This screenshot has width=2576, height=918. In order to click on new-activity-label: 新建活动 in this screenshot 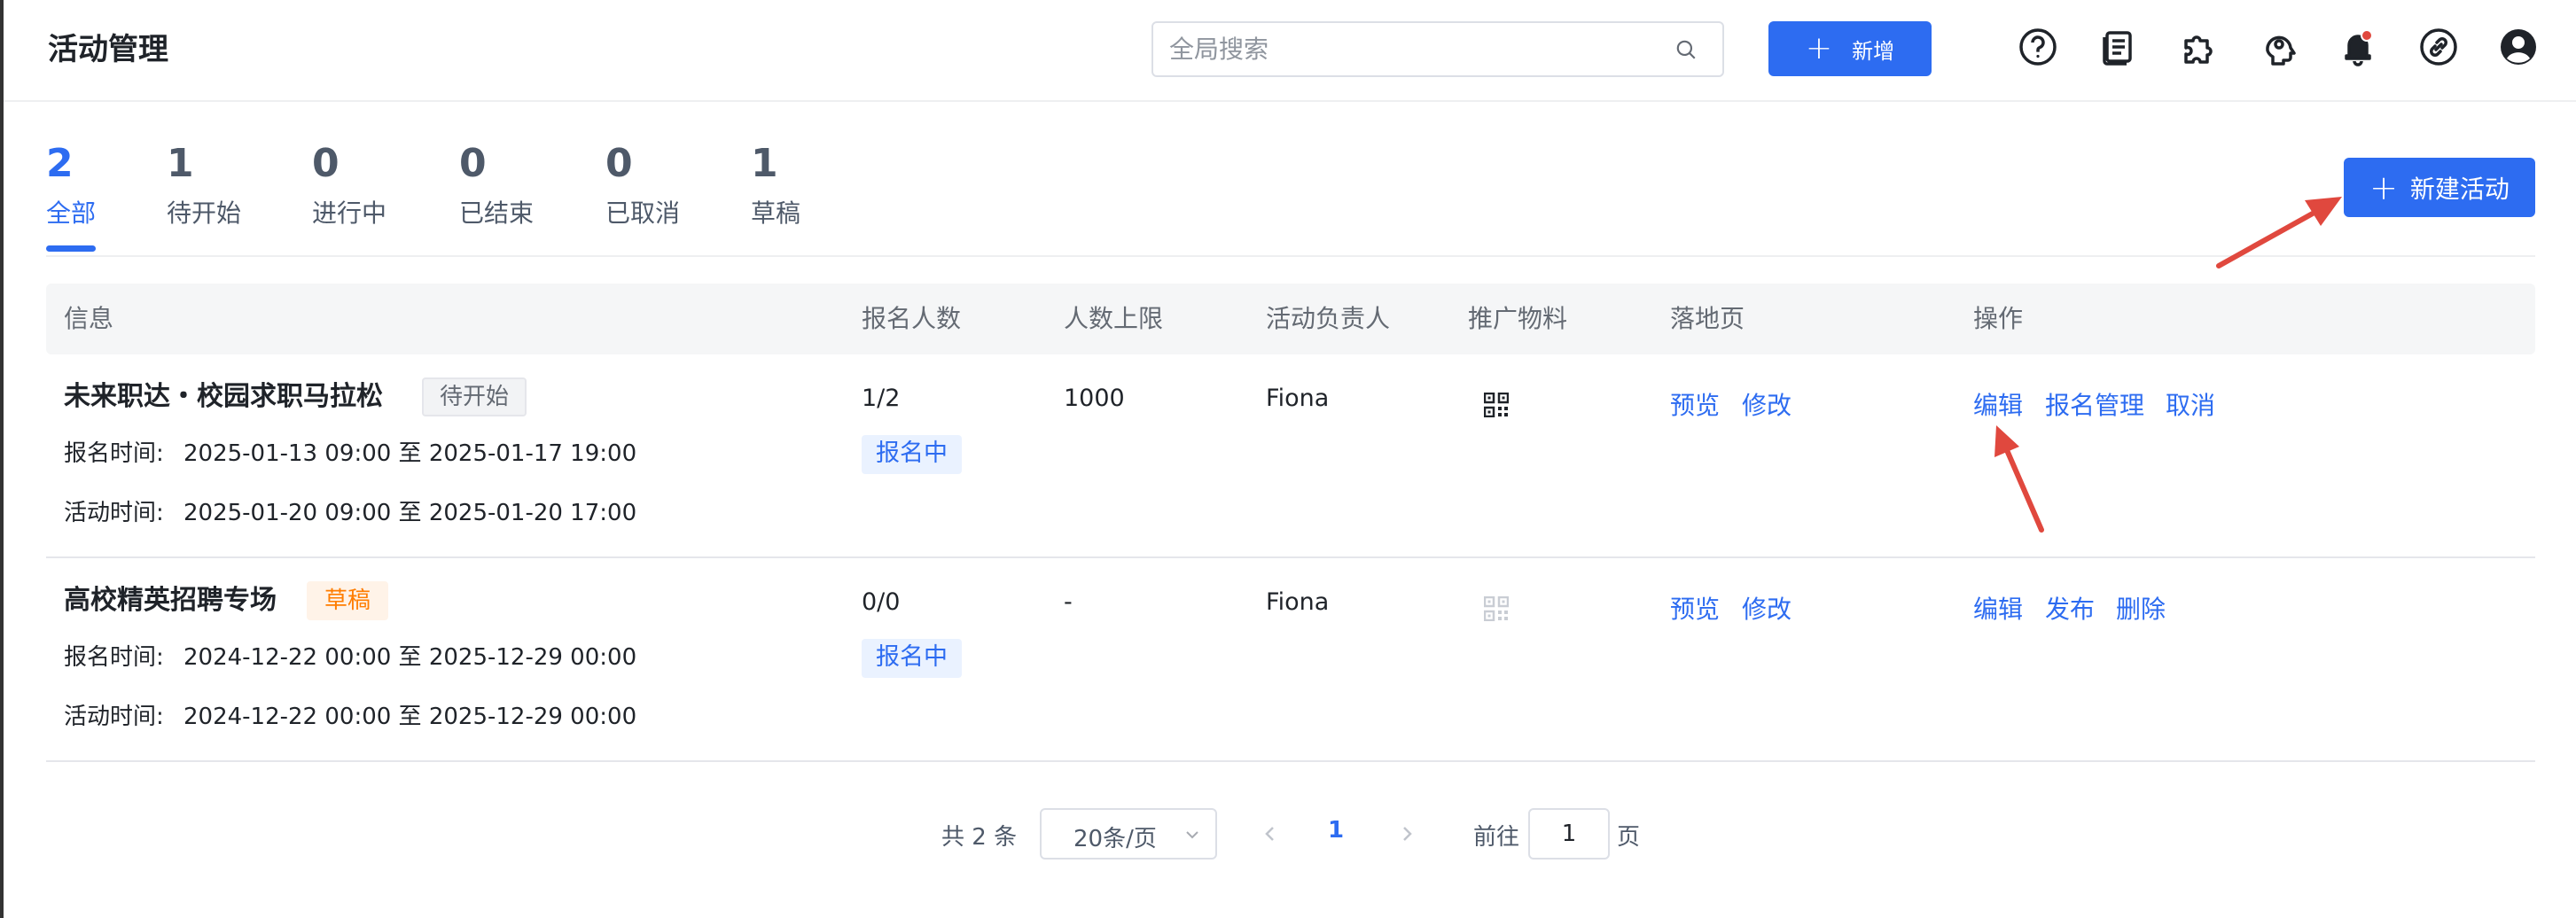, I will do `click(2459, 189)`.